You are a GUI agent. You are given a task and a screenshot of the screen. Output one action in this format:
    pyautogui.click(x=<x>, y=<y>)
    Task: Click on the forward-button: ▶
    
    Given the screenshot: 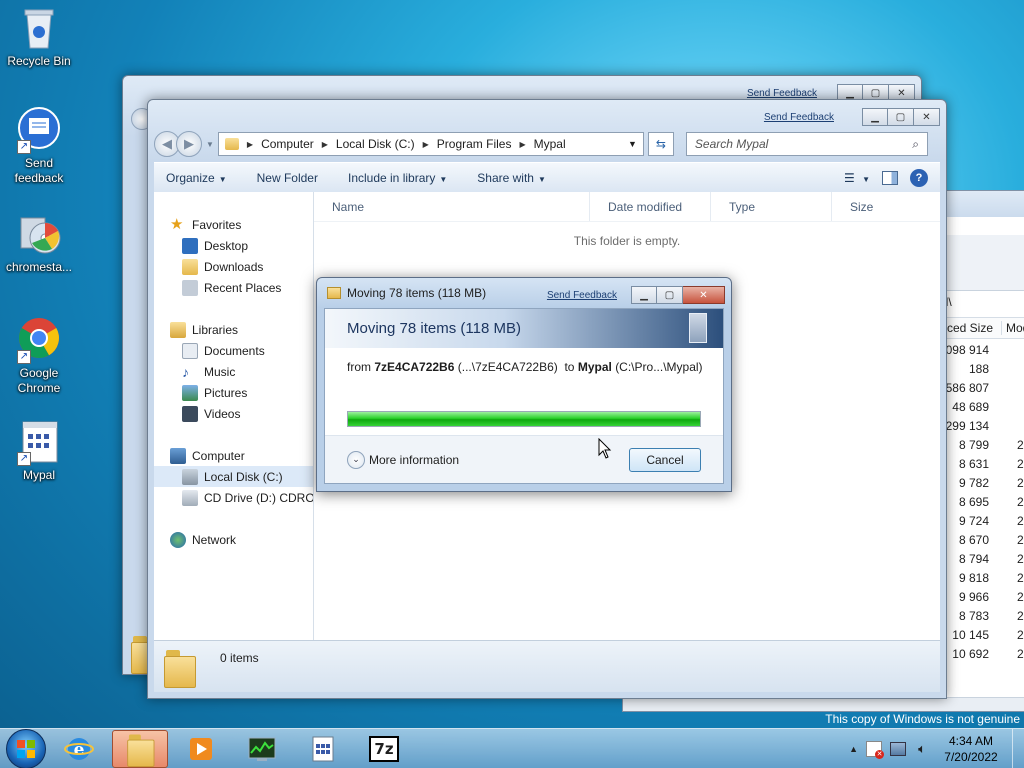 What is the action you would take?
    pyautogui.click(x=189, y=144)
    